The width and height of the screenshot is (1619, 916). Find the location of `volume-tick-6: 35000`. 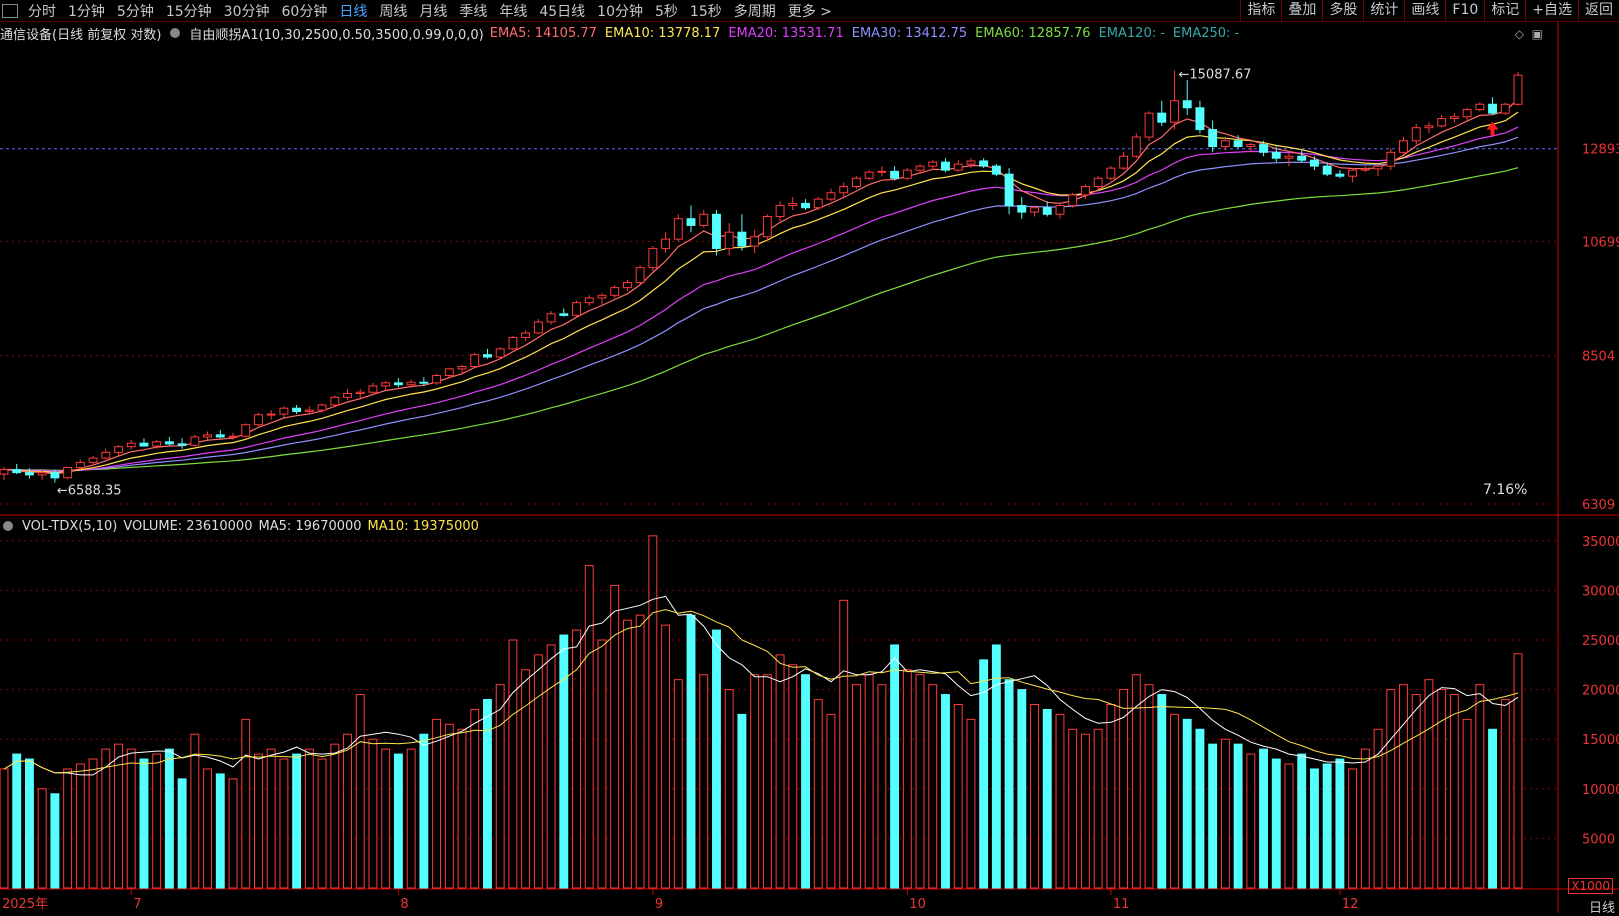

volume-tick-6: 35000 is located at coordinates (1600, 542).